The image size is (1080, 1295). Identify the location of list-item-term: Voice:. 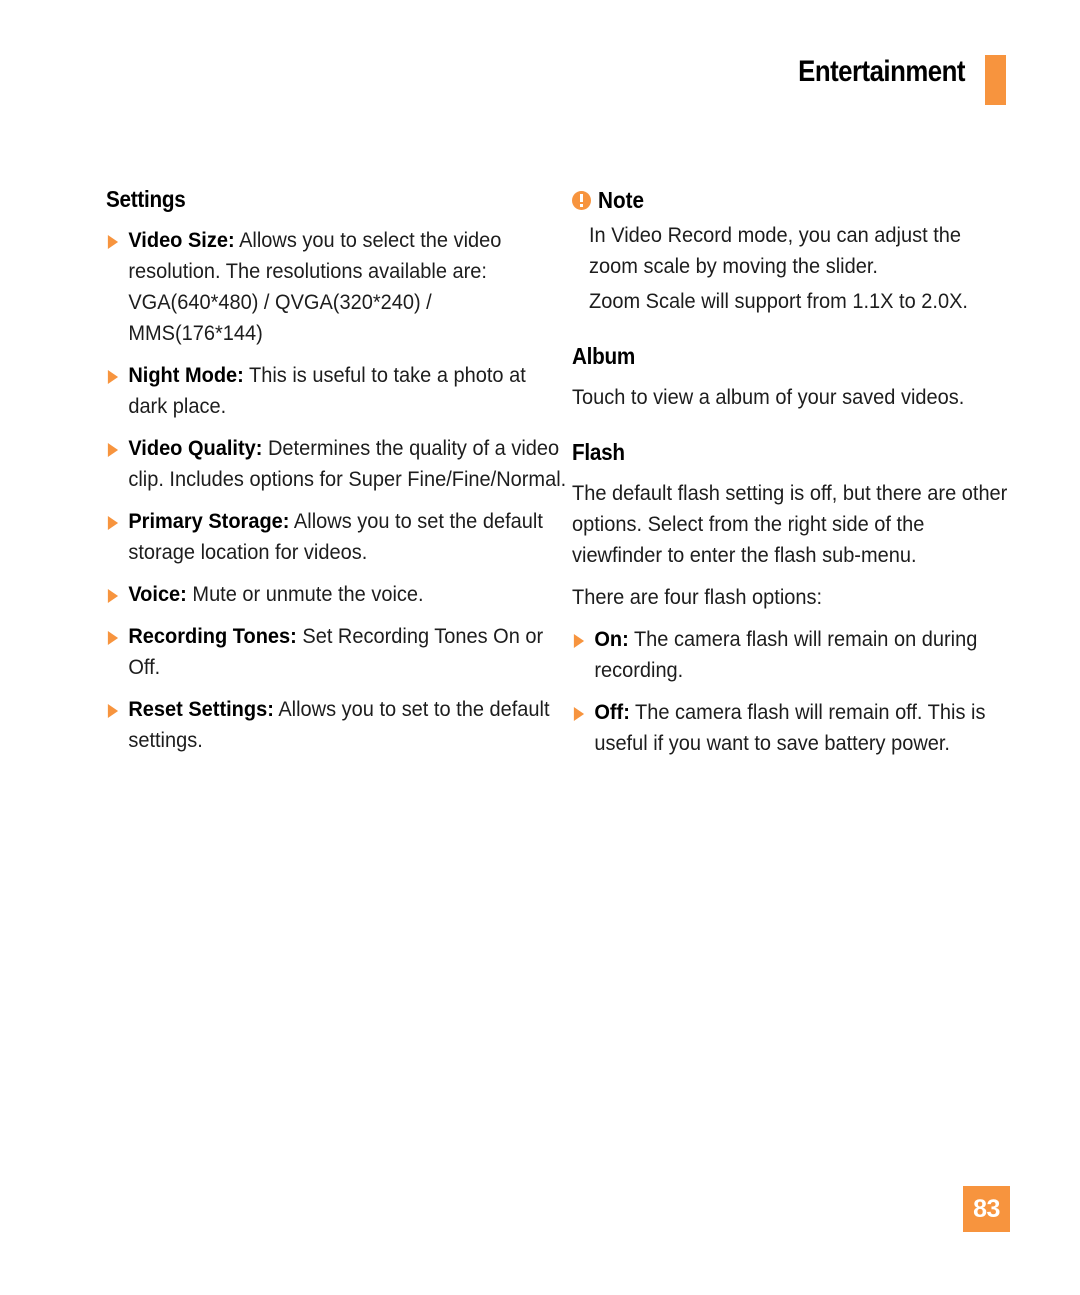
(157, 594).